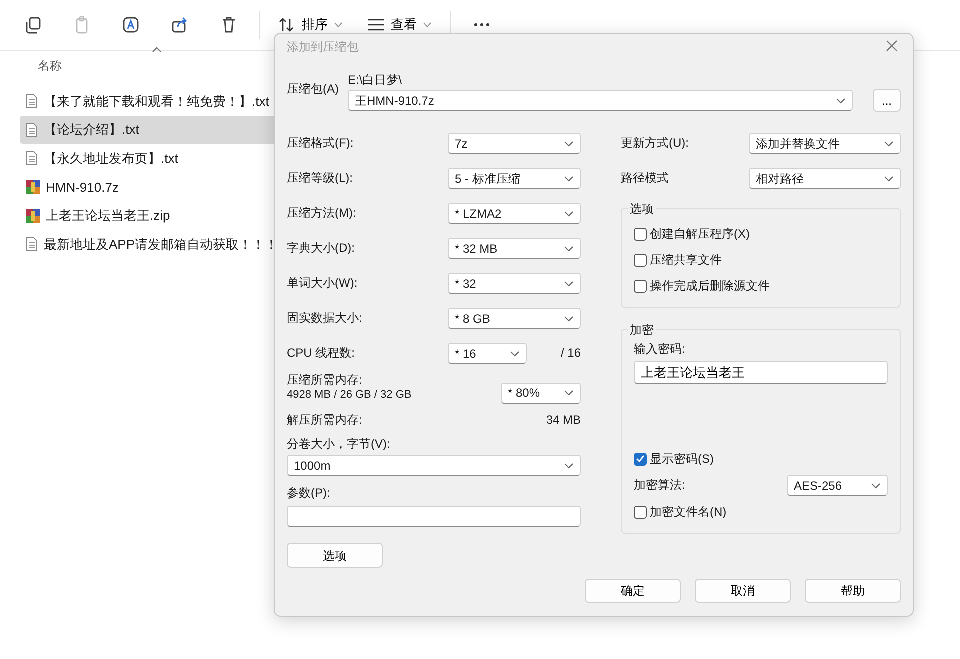 This screenshot has height=659, width=960. What do you see at coordinates (600, 100) in the screenshot?
I see `archive-name-combo: 王HMN-910.7z` at bounding box center [600, 100].